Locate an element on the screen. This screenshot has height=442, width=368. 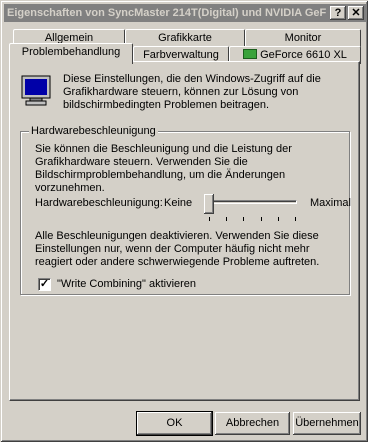
apply-button: Übernehmen is located at coordinates (327, 423).